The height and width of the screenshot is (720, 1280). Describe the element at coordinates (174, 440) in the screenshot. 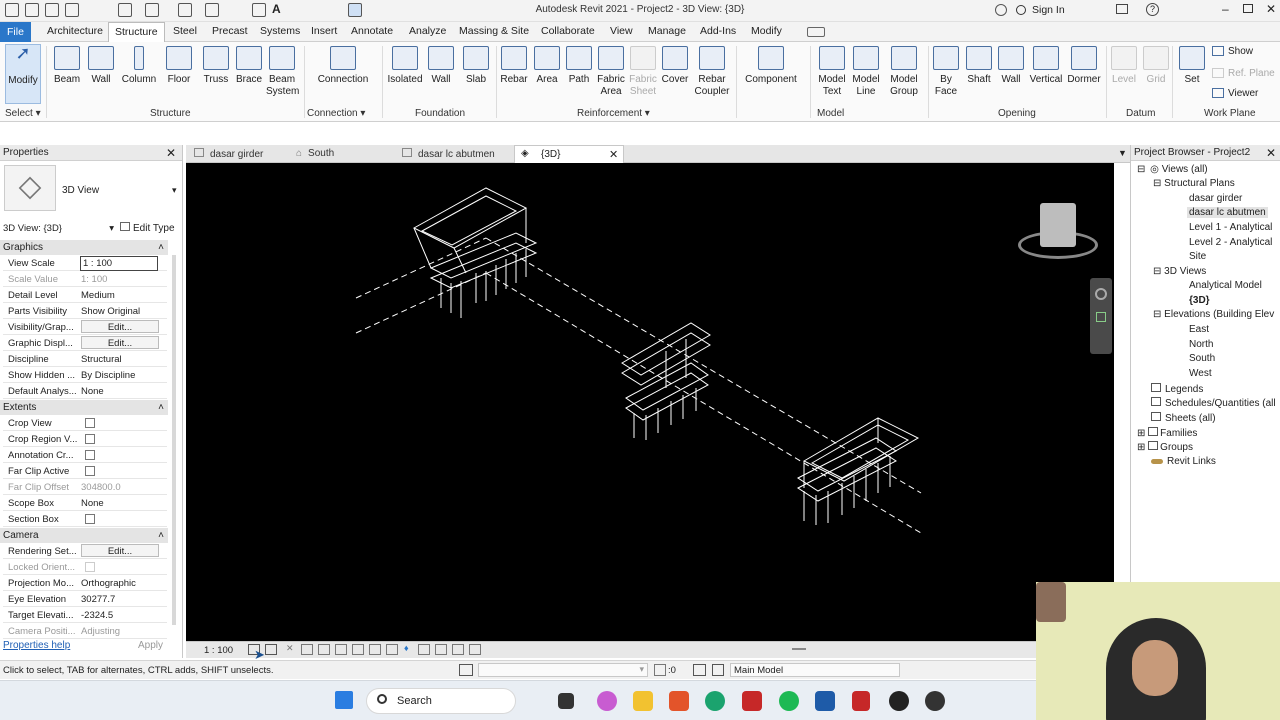

I see `properties-scrollbar` at that location.